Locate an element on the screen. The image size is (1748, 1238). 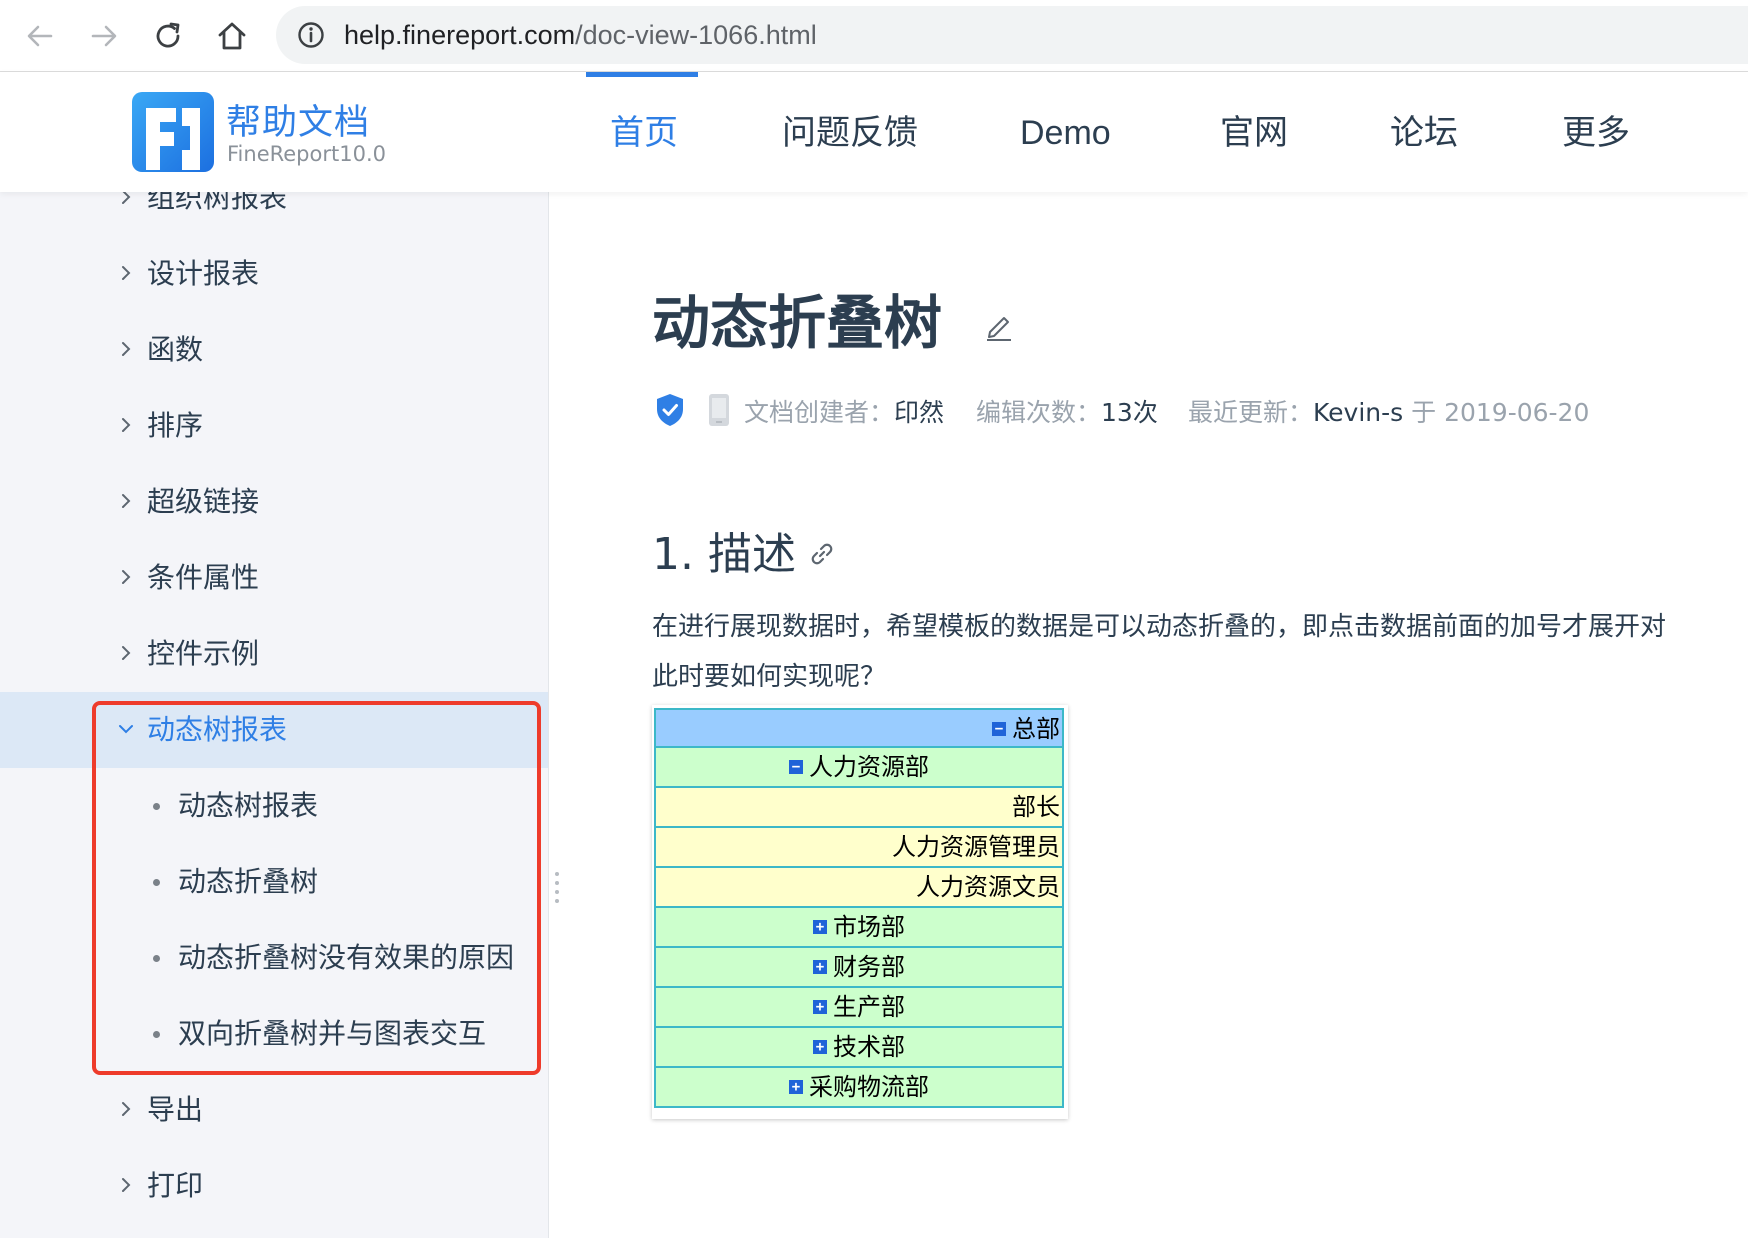
tree-cell: + 市场部 is located at coordinates (859, 927).